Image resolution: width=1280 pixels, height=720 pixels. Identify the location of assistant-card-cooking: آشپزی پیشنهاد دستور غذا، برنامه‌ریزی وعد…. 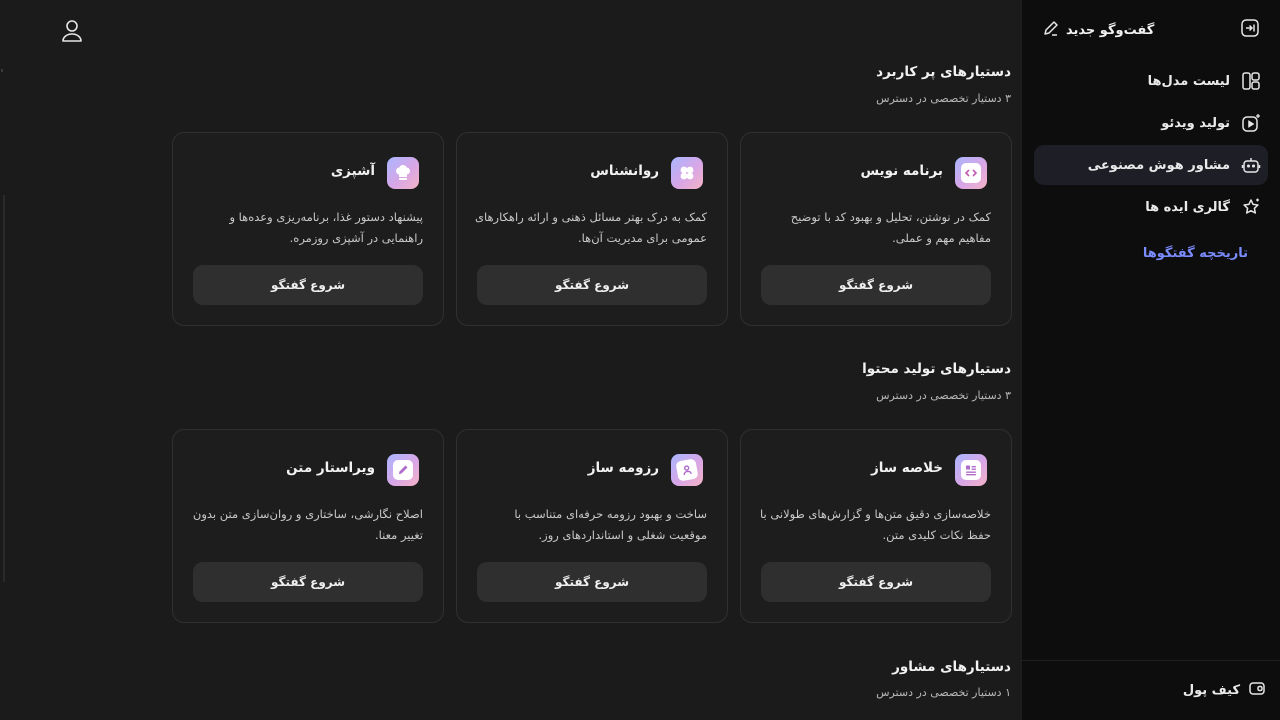
(308, 229).